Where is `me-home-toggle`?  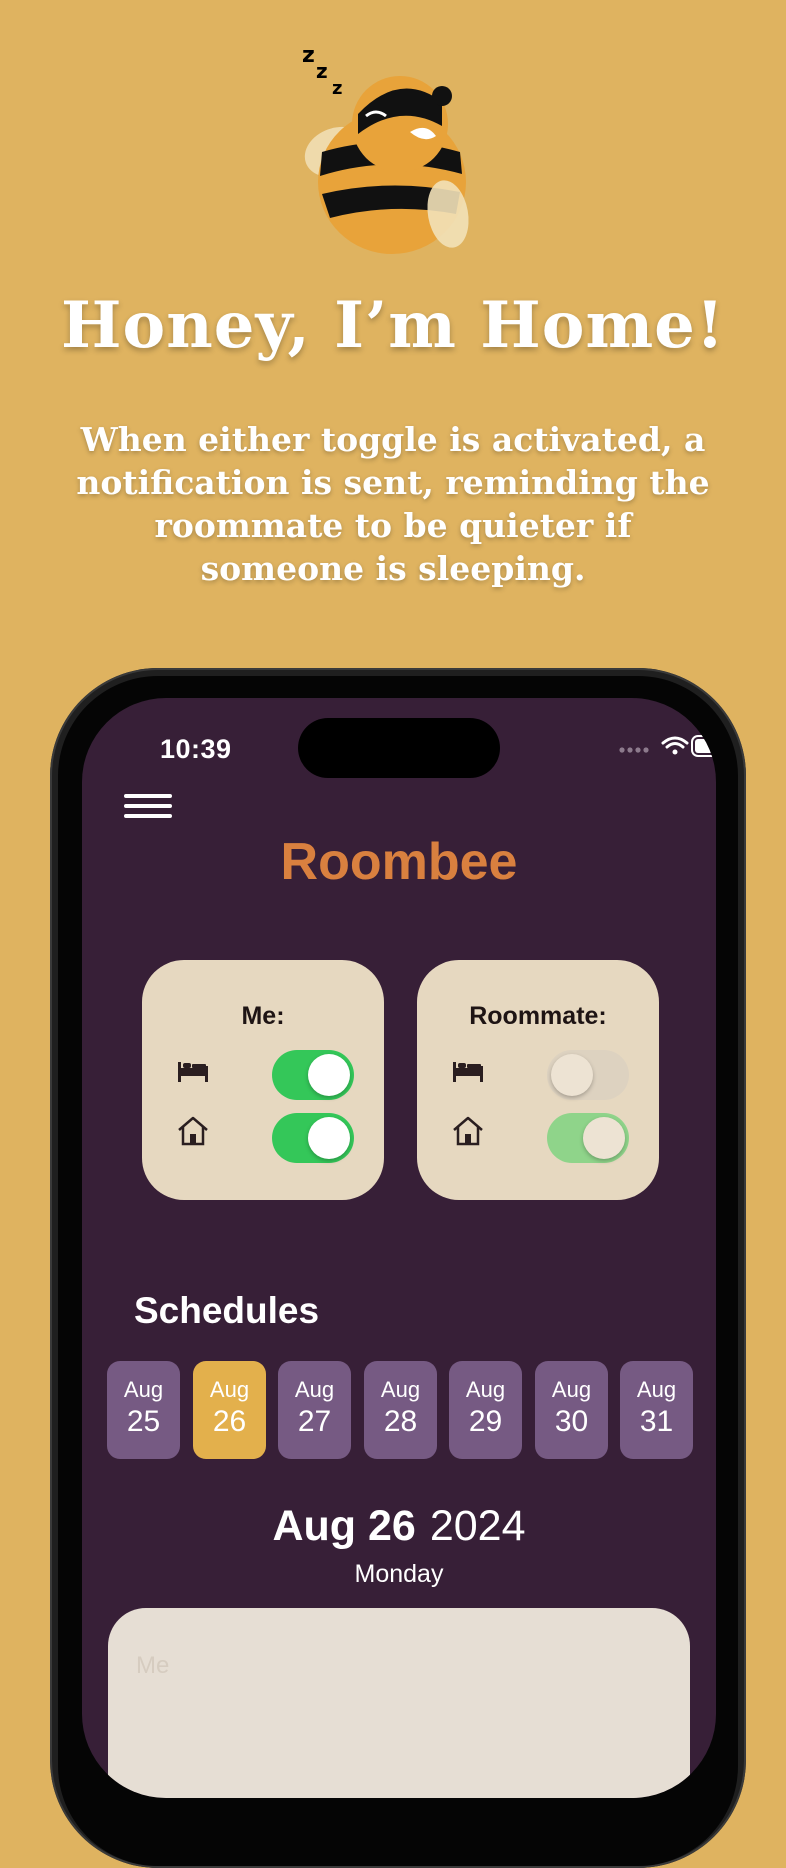 me-home-toggle is located at coordinates (313, 1138).